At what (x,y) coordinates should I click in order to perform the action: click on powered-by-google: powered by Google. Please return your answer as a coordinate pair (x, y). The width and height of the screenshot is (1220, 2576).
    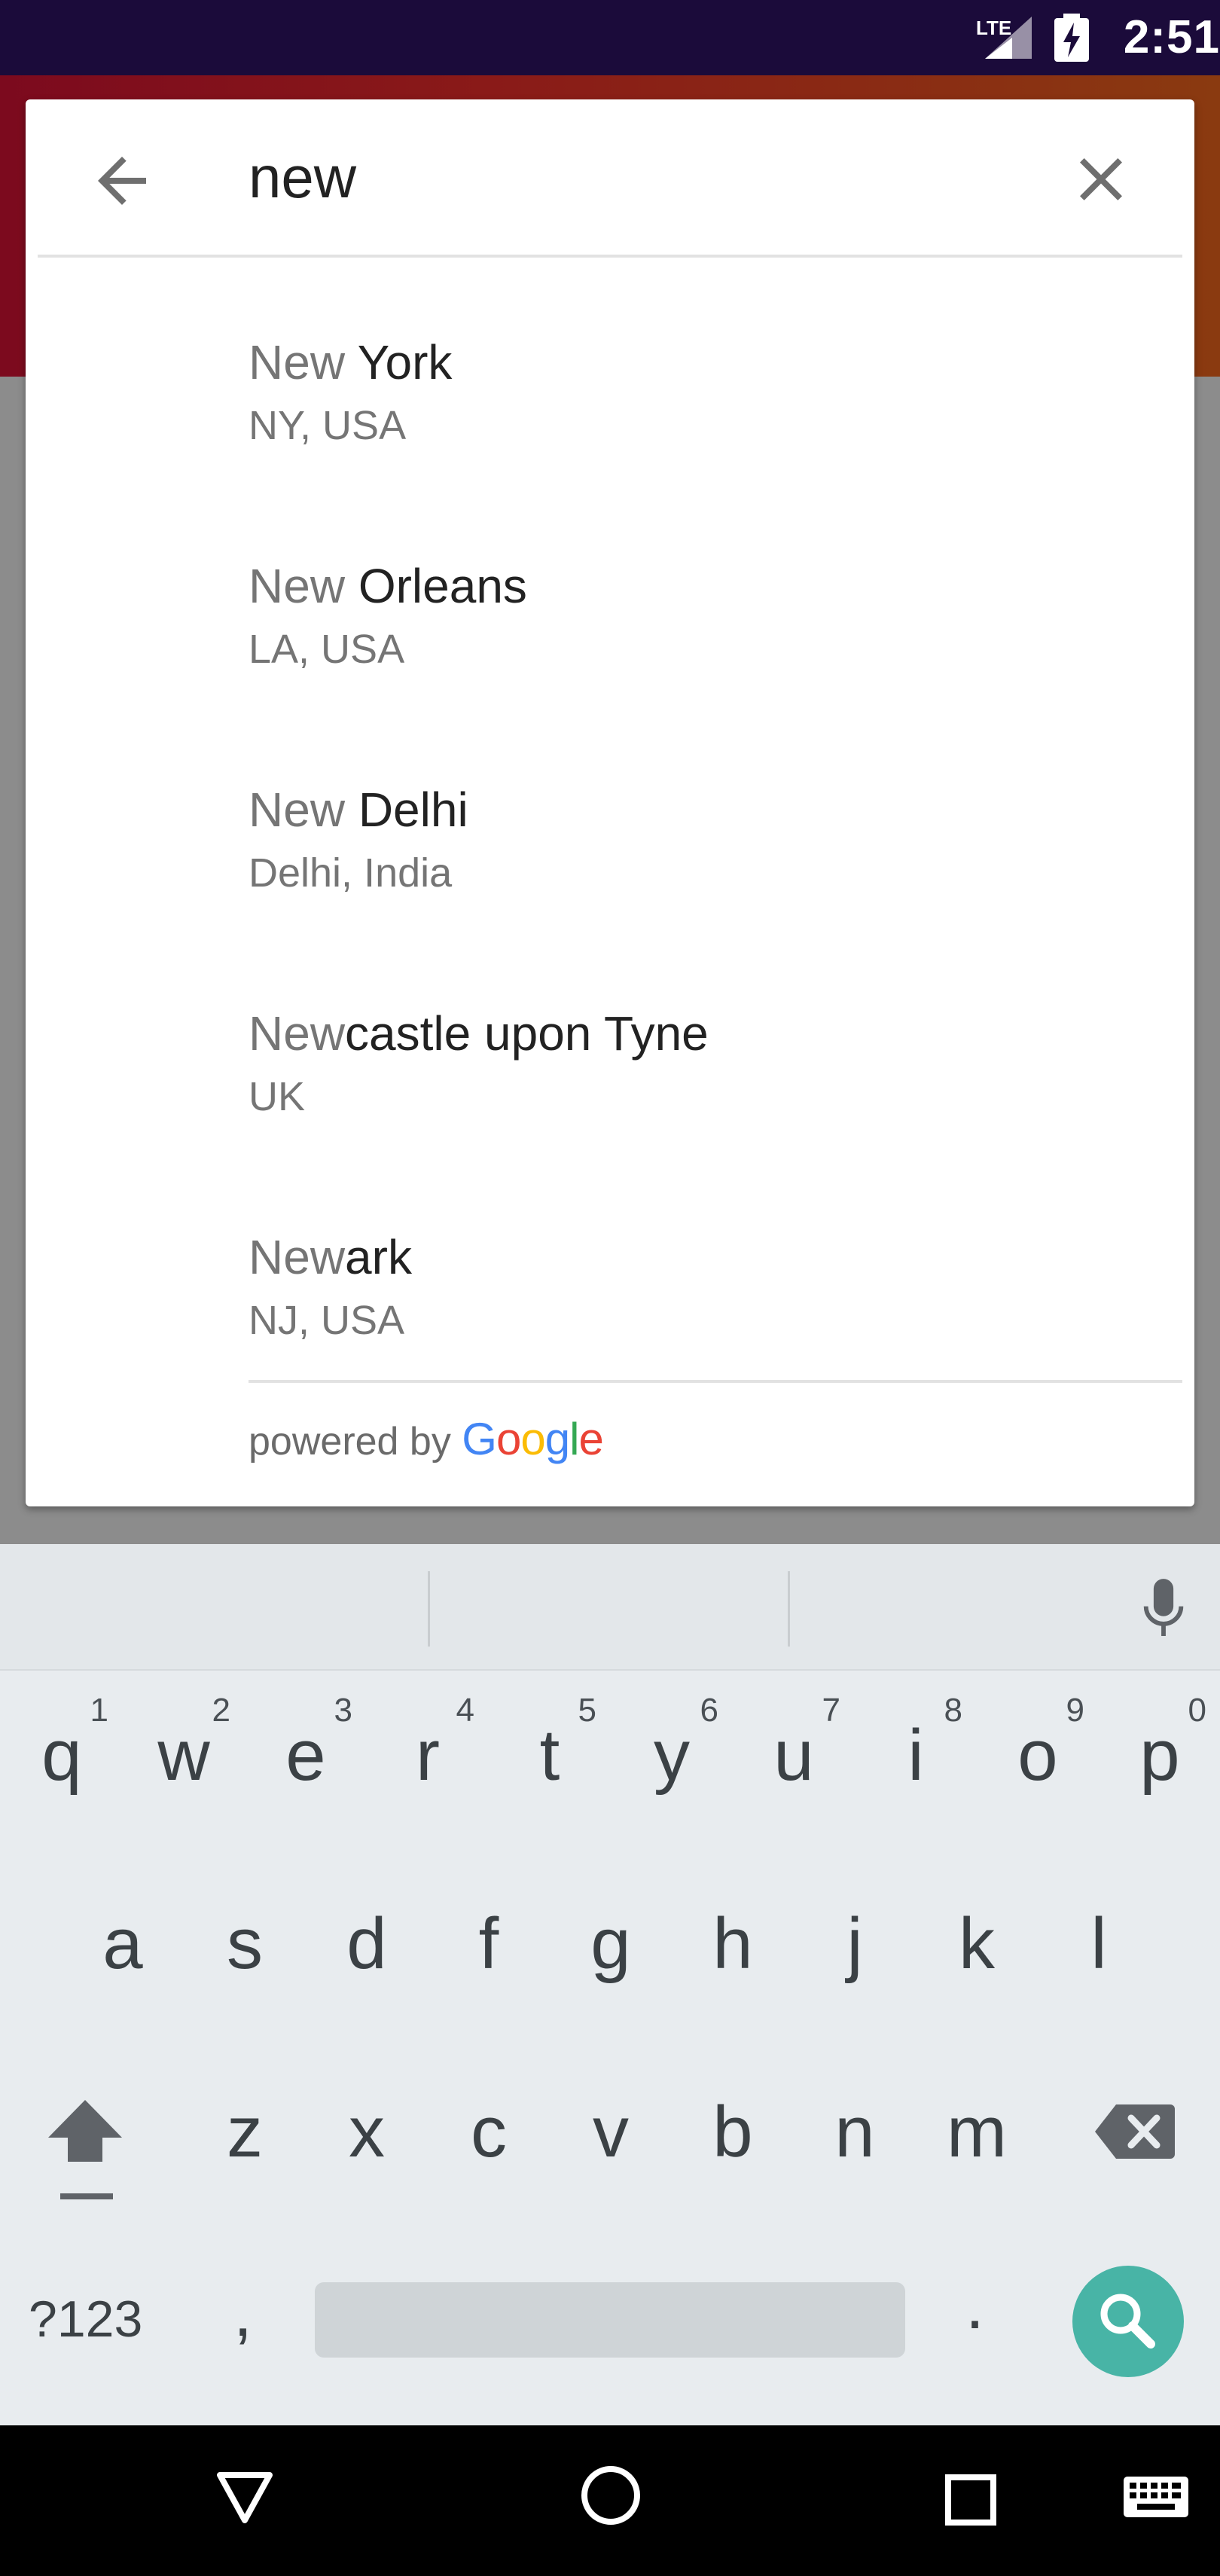
    Looking at the image, I should click on (426, 1439).